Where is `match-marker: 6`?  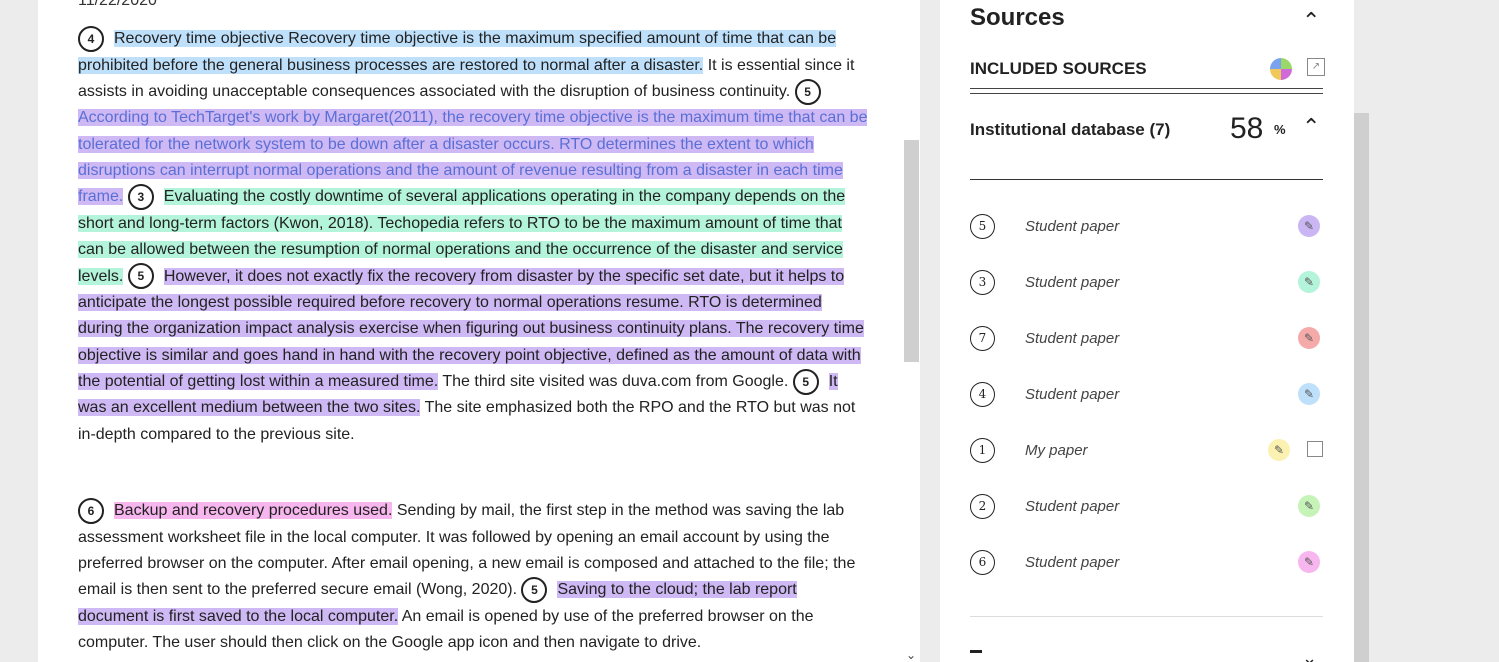 match-marker: 6 is located at coordinates (91, 511).